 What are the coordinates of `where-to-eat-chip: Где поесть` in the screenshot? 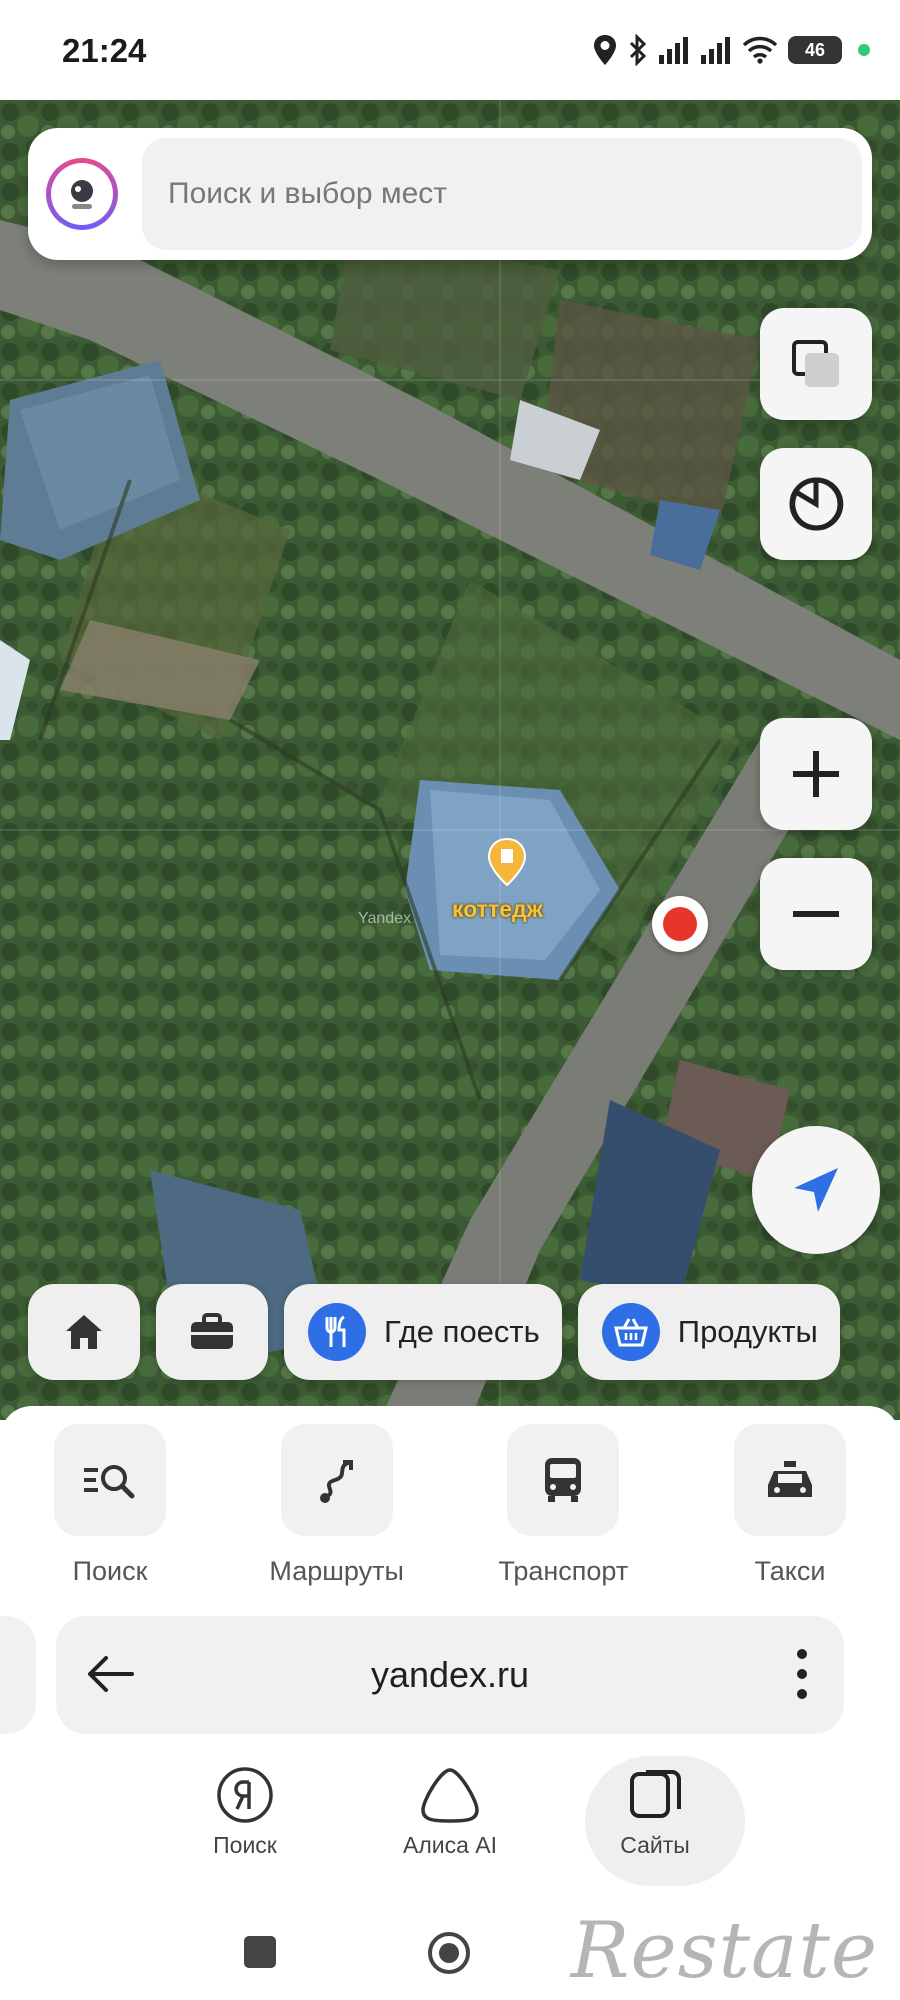 It's located at (423, 1332).